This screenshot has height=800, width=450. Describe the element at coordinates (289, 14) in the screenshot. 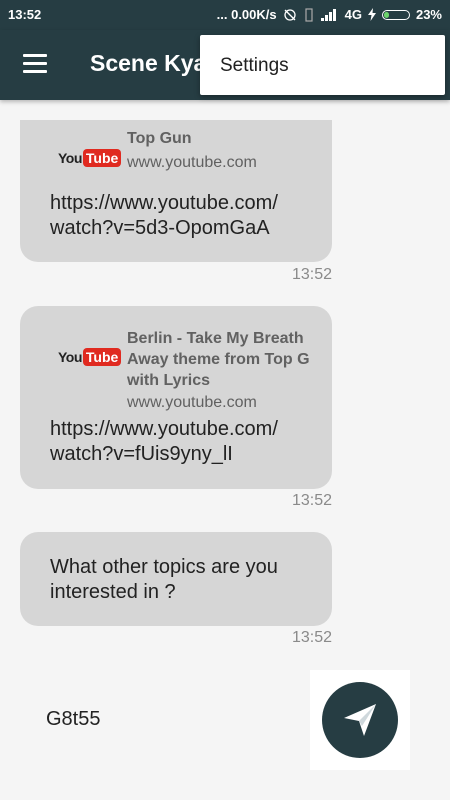

I see `alarm-off-icon` at that location.